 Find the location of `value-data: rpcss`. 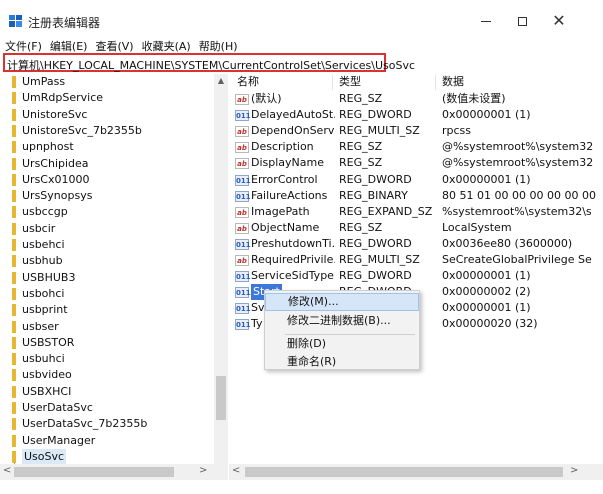

value-data: rpcss is located at coordinates (457, 131).